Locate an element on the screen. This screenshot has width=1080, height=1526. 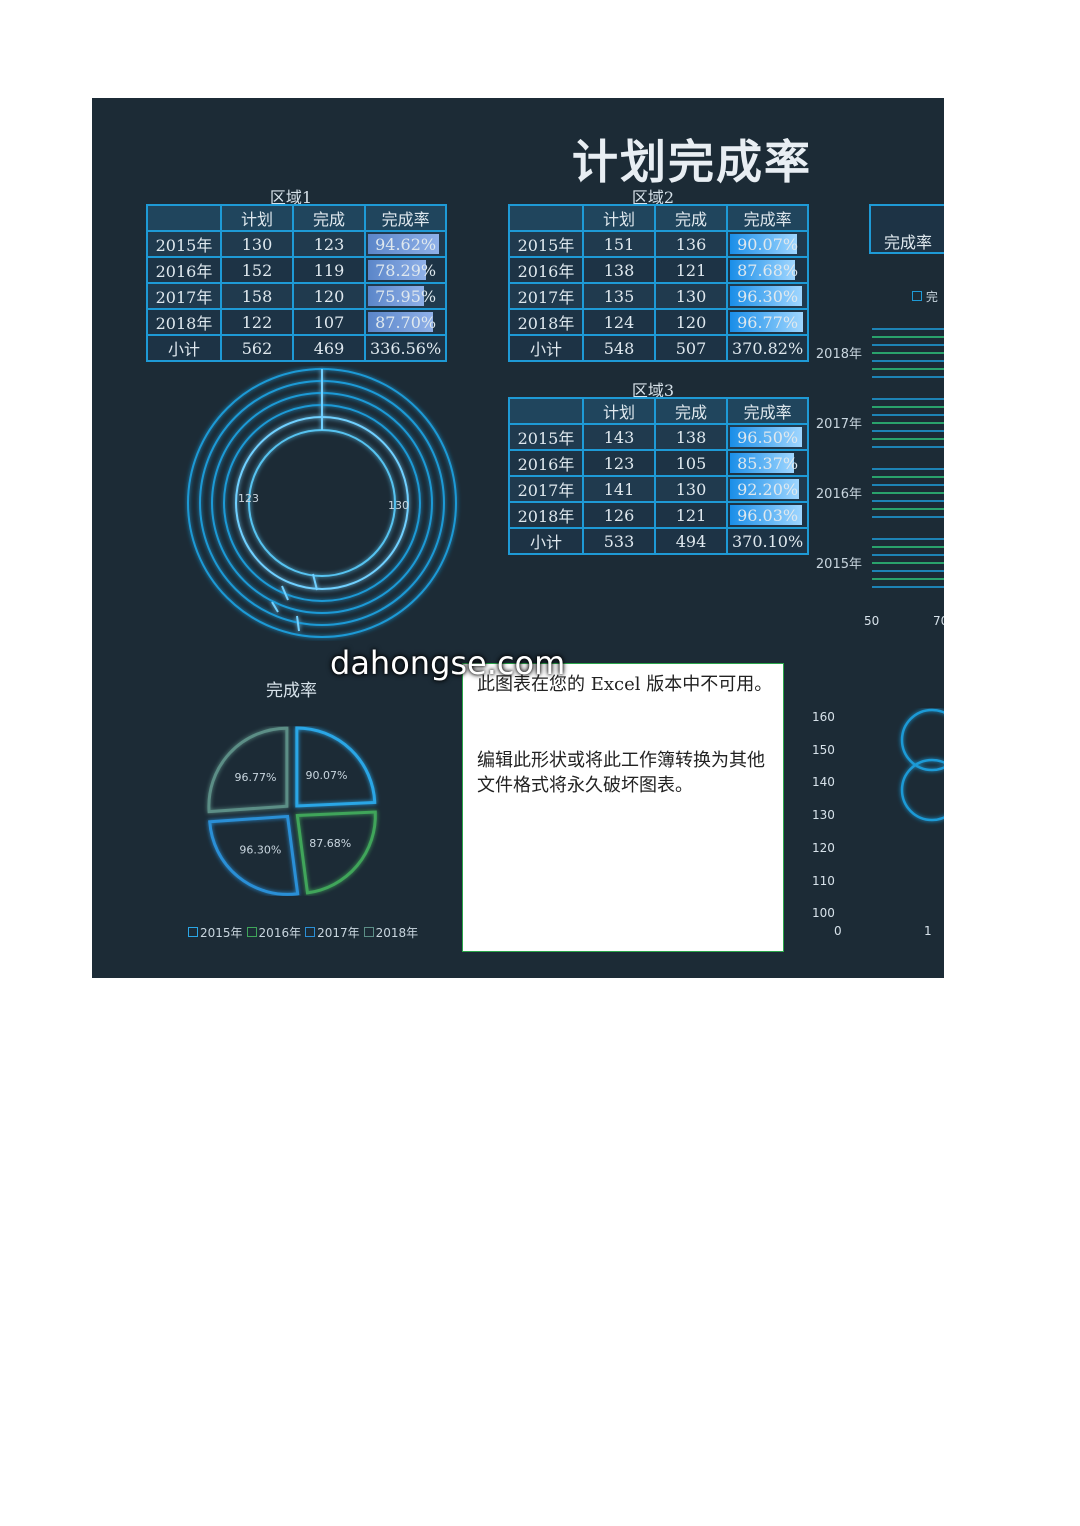
bar-x-tick-70: 70 is located at coordinates (938, 621).